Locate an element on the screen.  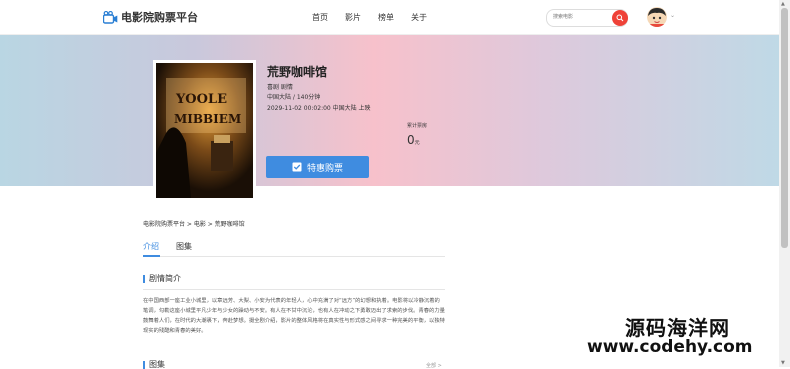
box-office-value: 0元 is located at coordinates (413, 140).